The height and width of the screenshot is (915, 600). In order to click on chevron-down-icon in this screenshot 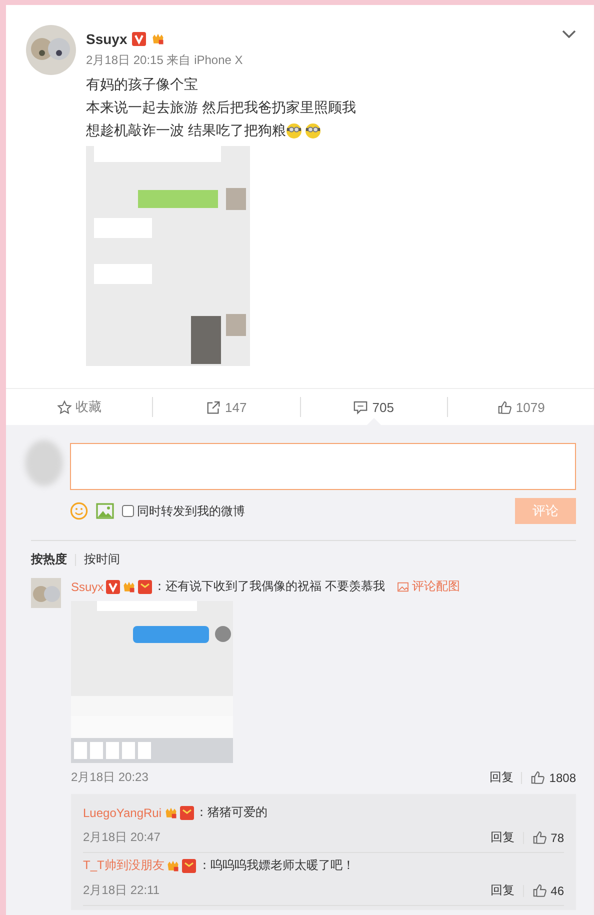, I will do `click(569, 34)`.